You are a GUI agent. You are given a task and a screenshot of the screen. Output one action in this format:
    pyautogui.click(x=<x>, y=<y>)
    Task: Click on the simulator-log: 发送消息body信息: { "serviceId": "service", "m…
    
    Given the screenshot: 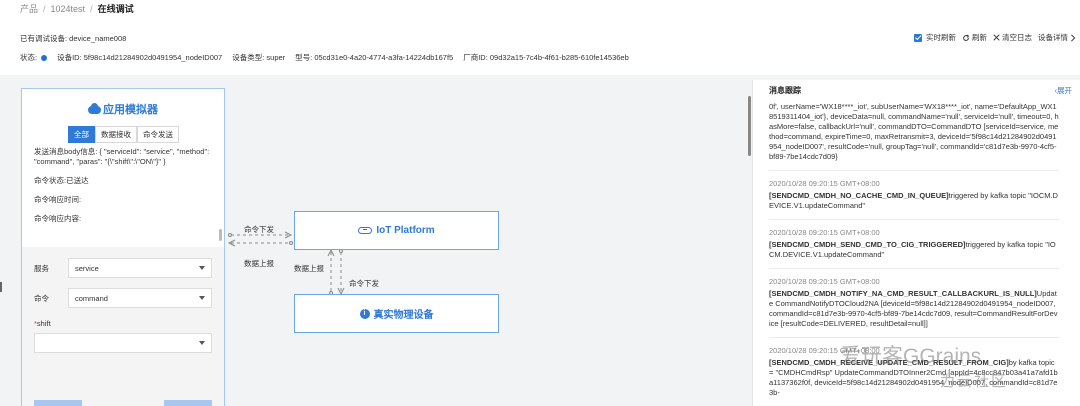 What is the action you would take?
    pyautogui.click(x=126, y=190)
    